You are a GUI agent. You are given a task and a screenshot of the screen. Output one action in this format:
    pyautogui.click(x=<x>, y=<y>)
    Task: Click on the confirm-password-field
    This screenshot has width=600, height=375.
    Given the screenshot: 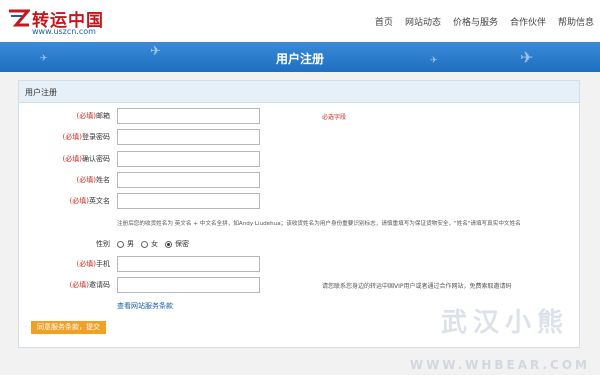 What is the action you would take?
    pyautogui.click(x=188, y=159)
    